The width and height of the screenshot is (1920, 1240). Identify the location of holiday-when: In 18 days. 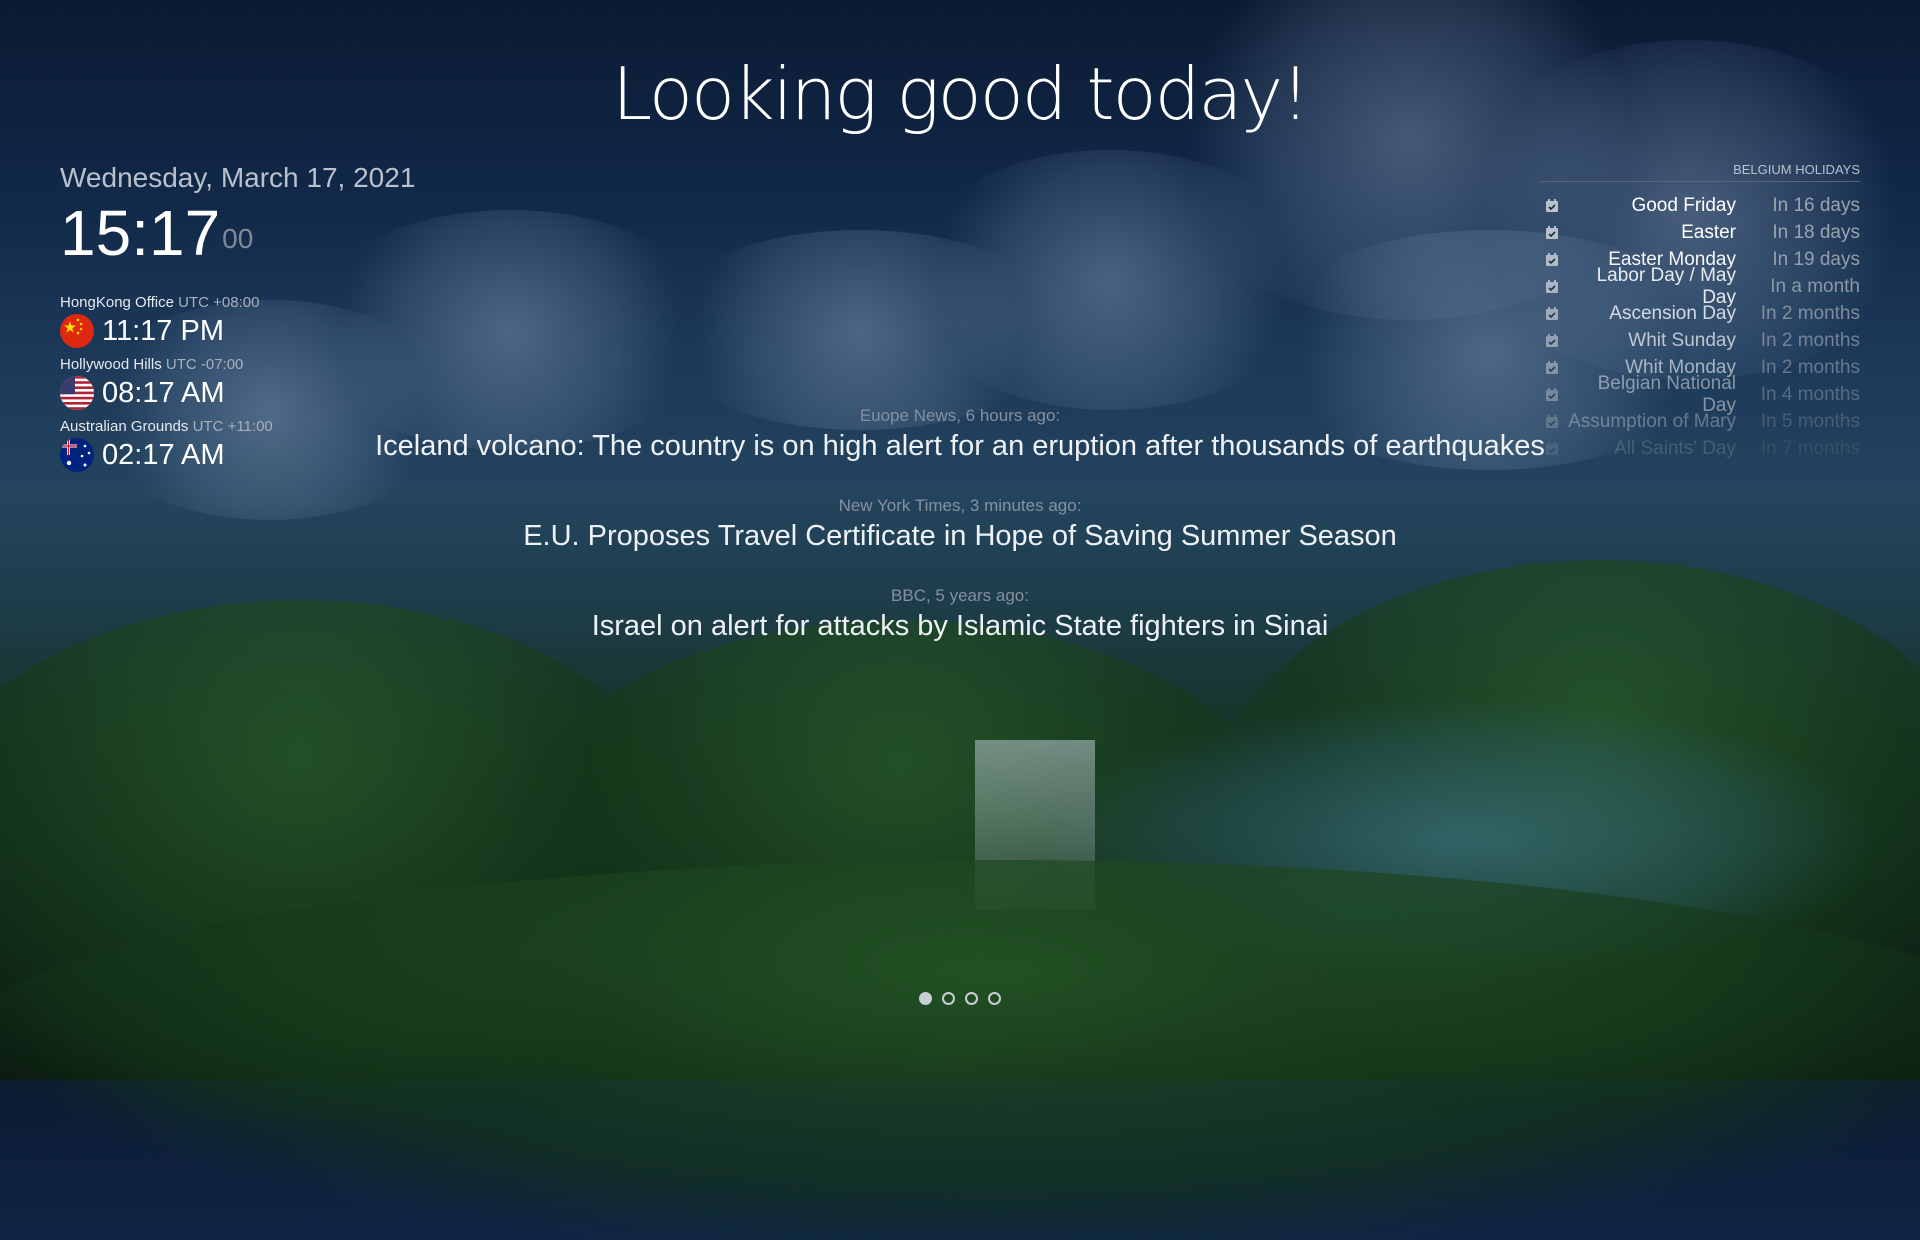
(1816, 232).